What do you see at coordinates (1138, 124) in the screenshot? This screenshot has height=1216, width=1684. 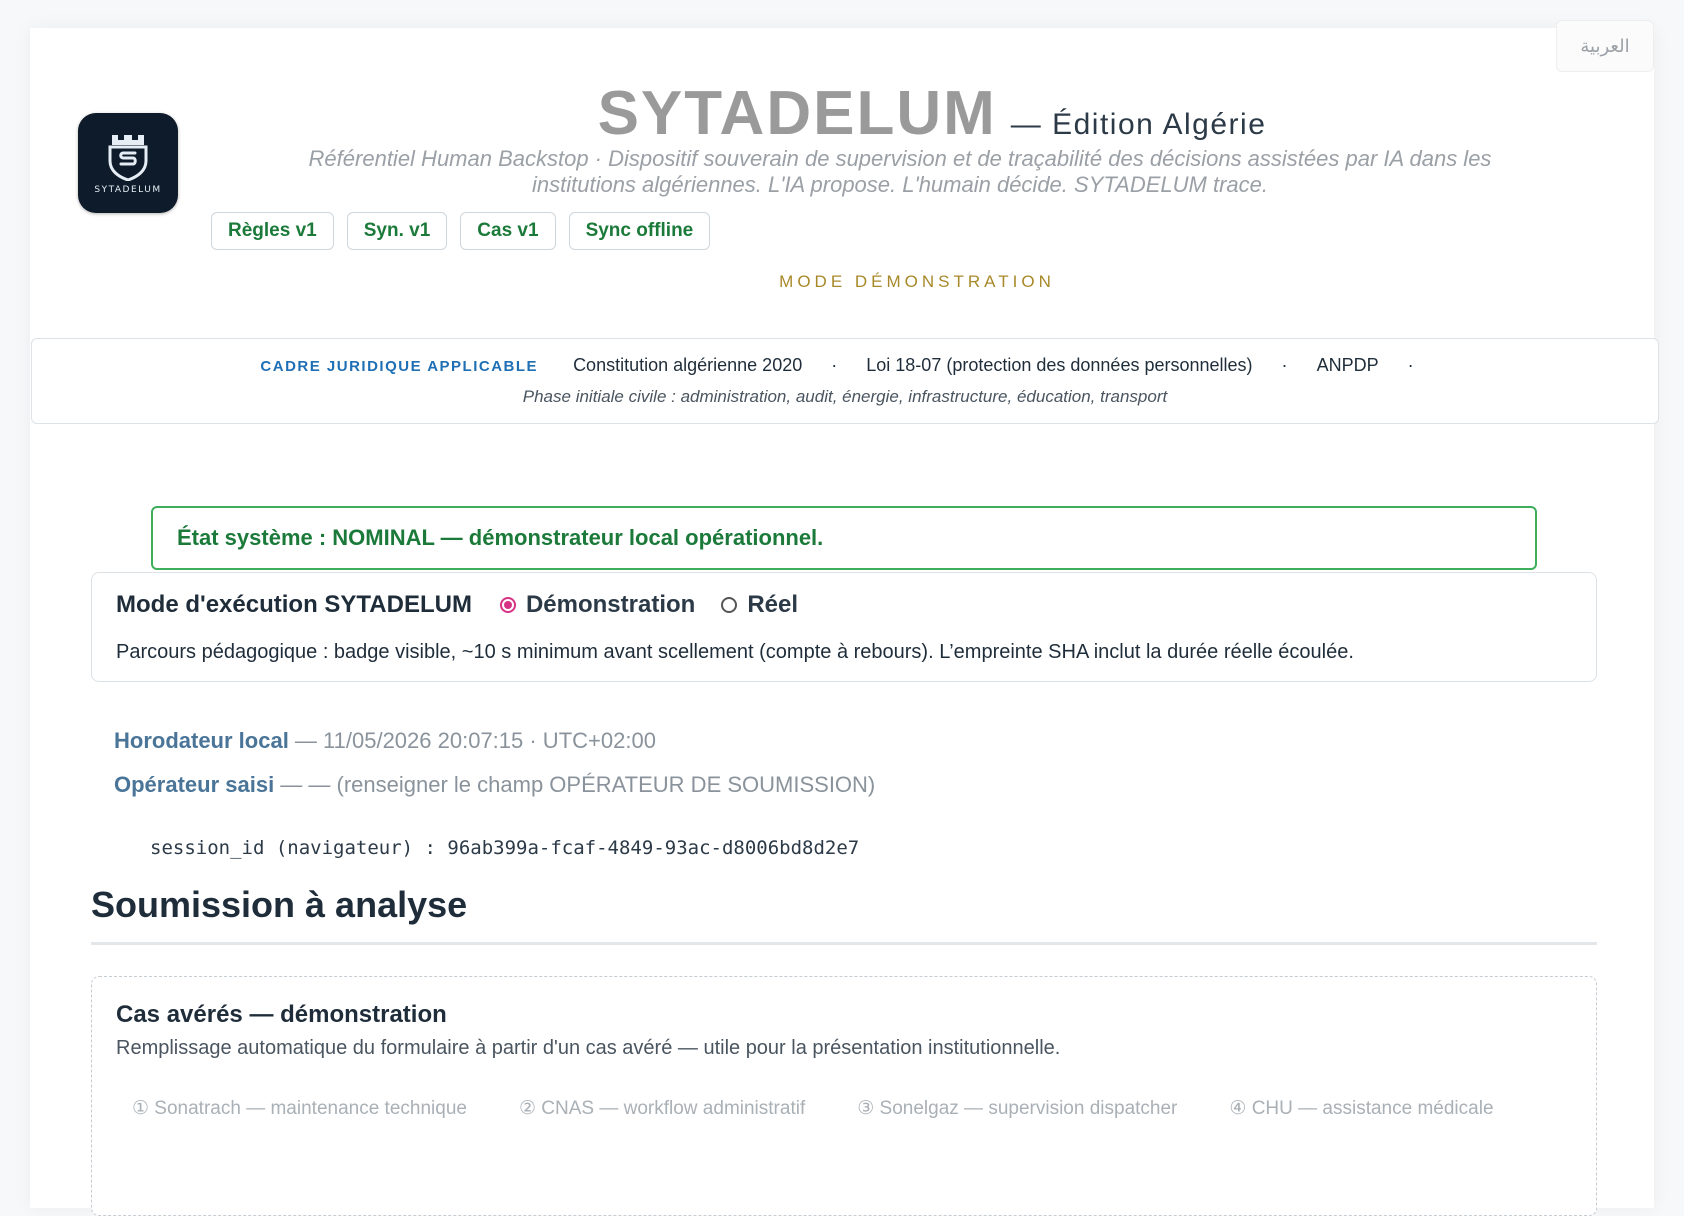 I see `edition-label: — Édition Algérie` at bounding box center [1138, 124].